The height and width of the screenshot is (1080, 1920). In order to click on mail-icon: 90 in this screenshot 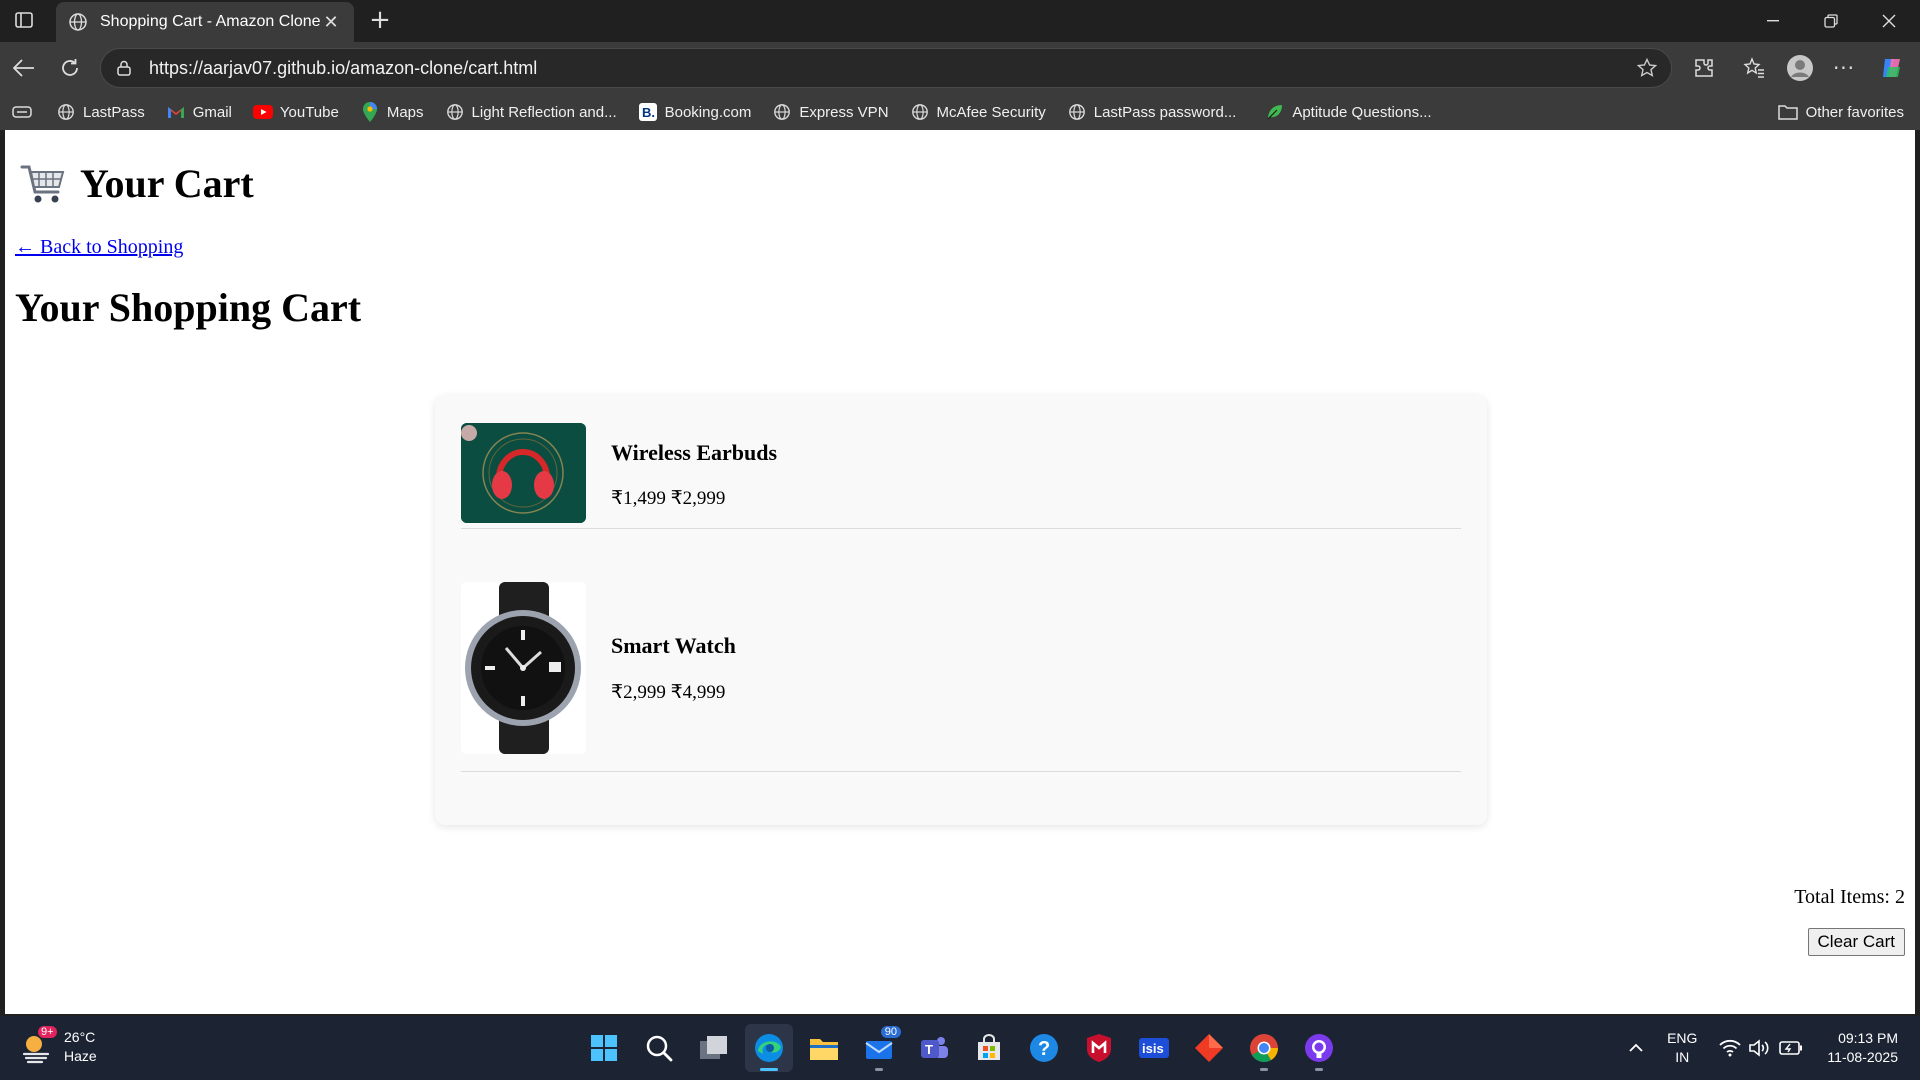, I will do `click(879, 1048)`.